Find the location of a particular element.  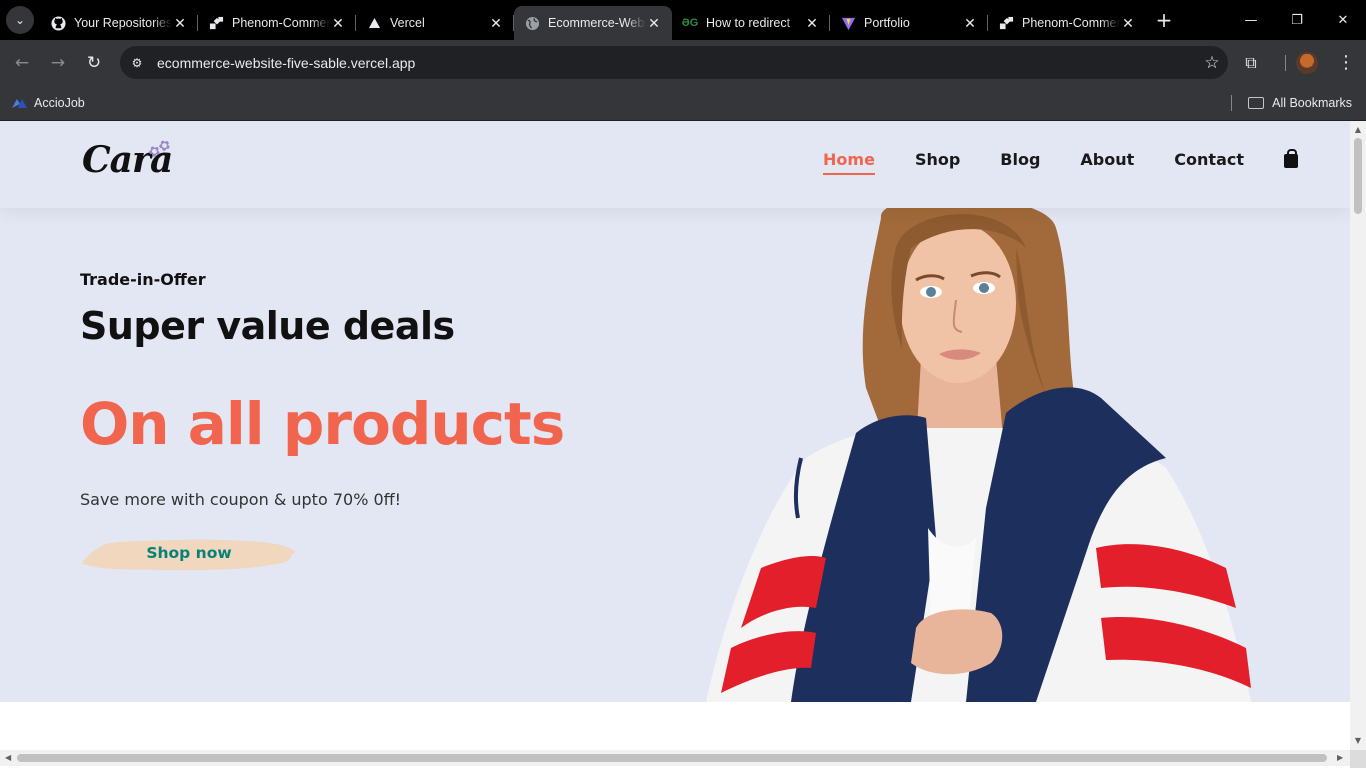

back-button: ← is located at coordinates (22, 63).